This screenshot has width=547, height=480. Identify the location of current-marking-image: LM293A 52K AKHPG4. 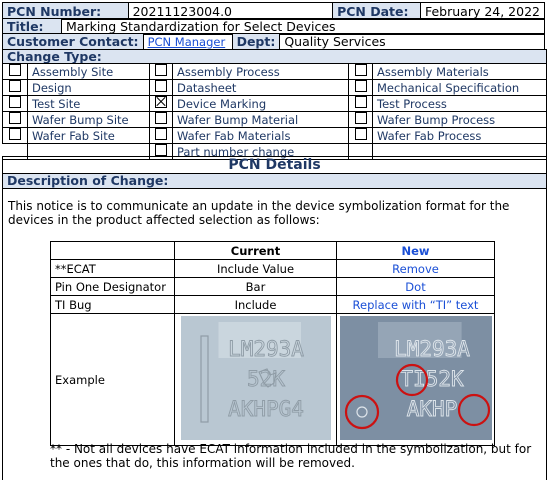
(255, 378).